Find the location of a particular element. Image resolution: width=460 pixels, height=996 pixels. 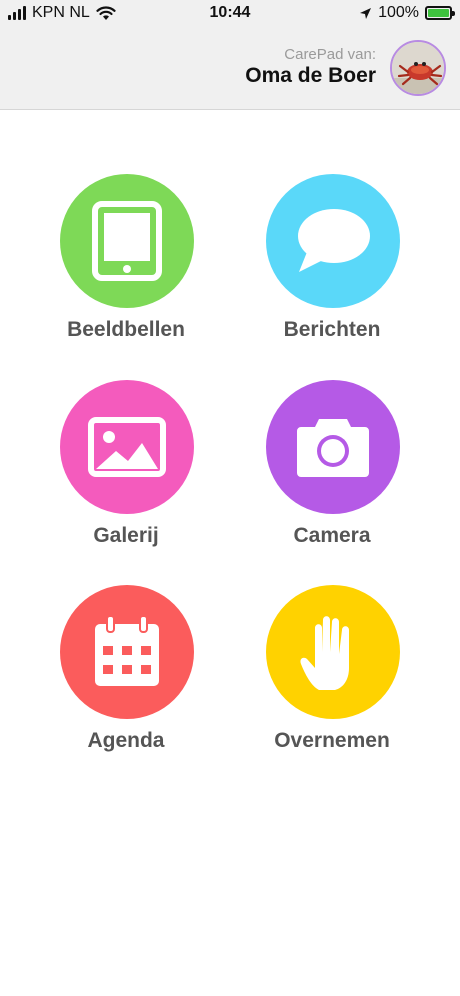

tile-label: Agenda is located at coordinates (126, 740).